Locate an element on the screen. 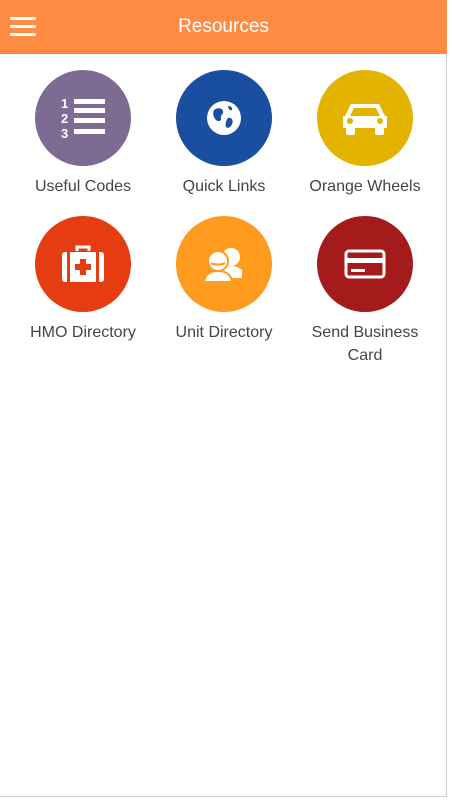 Image resolution: width=452 pixels, height=800 pixels. tile-useful-codes: 1 2 3 Useful Codes is located at coordinates (83, 134).